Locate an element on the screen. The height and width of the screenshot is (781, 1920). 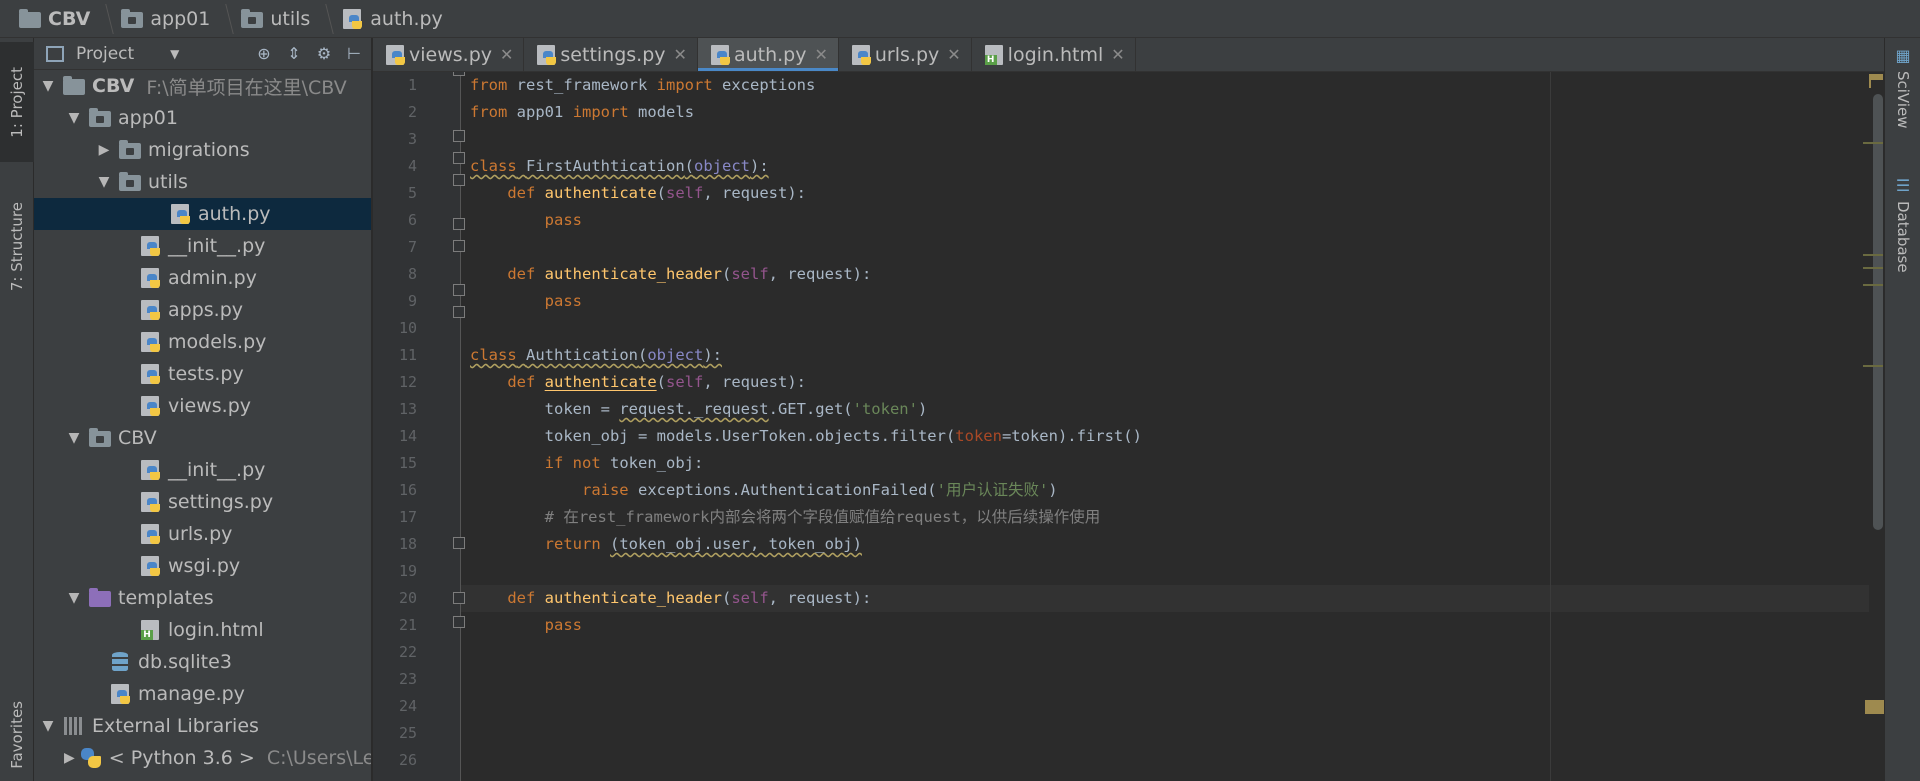
tree-item-cbv-package: ▼ CBV is located at coordinates (202, 438).